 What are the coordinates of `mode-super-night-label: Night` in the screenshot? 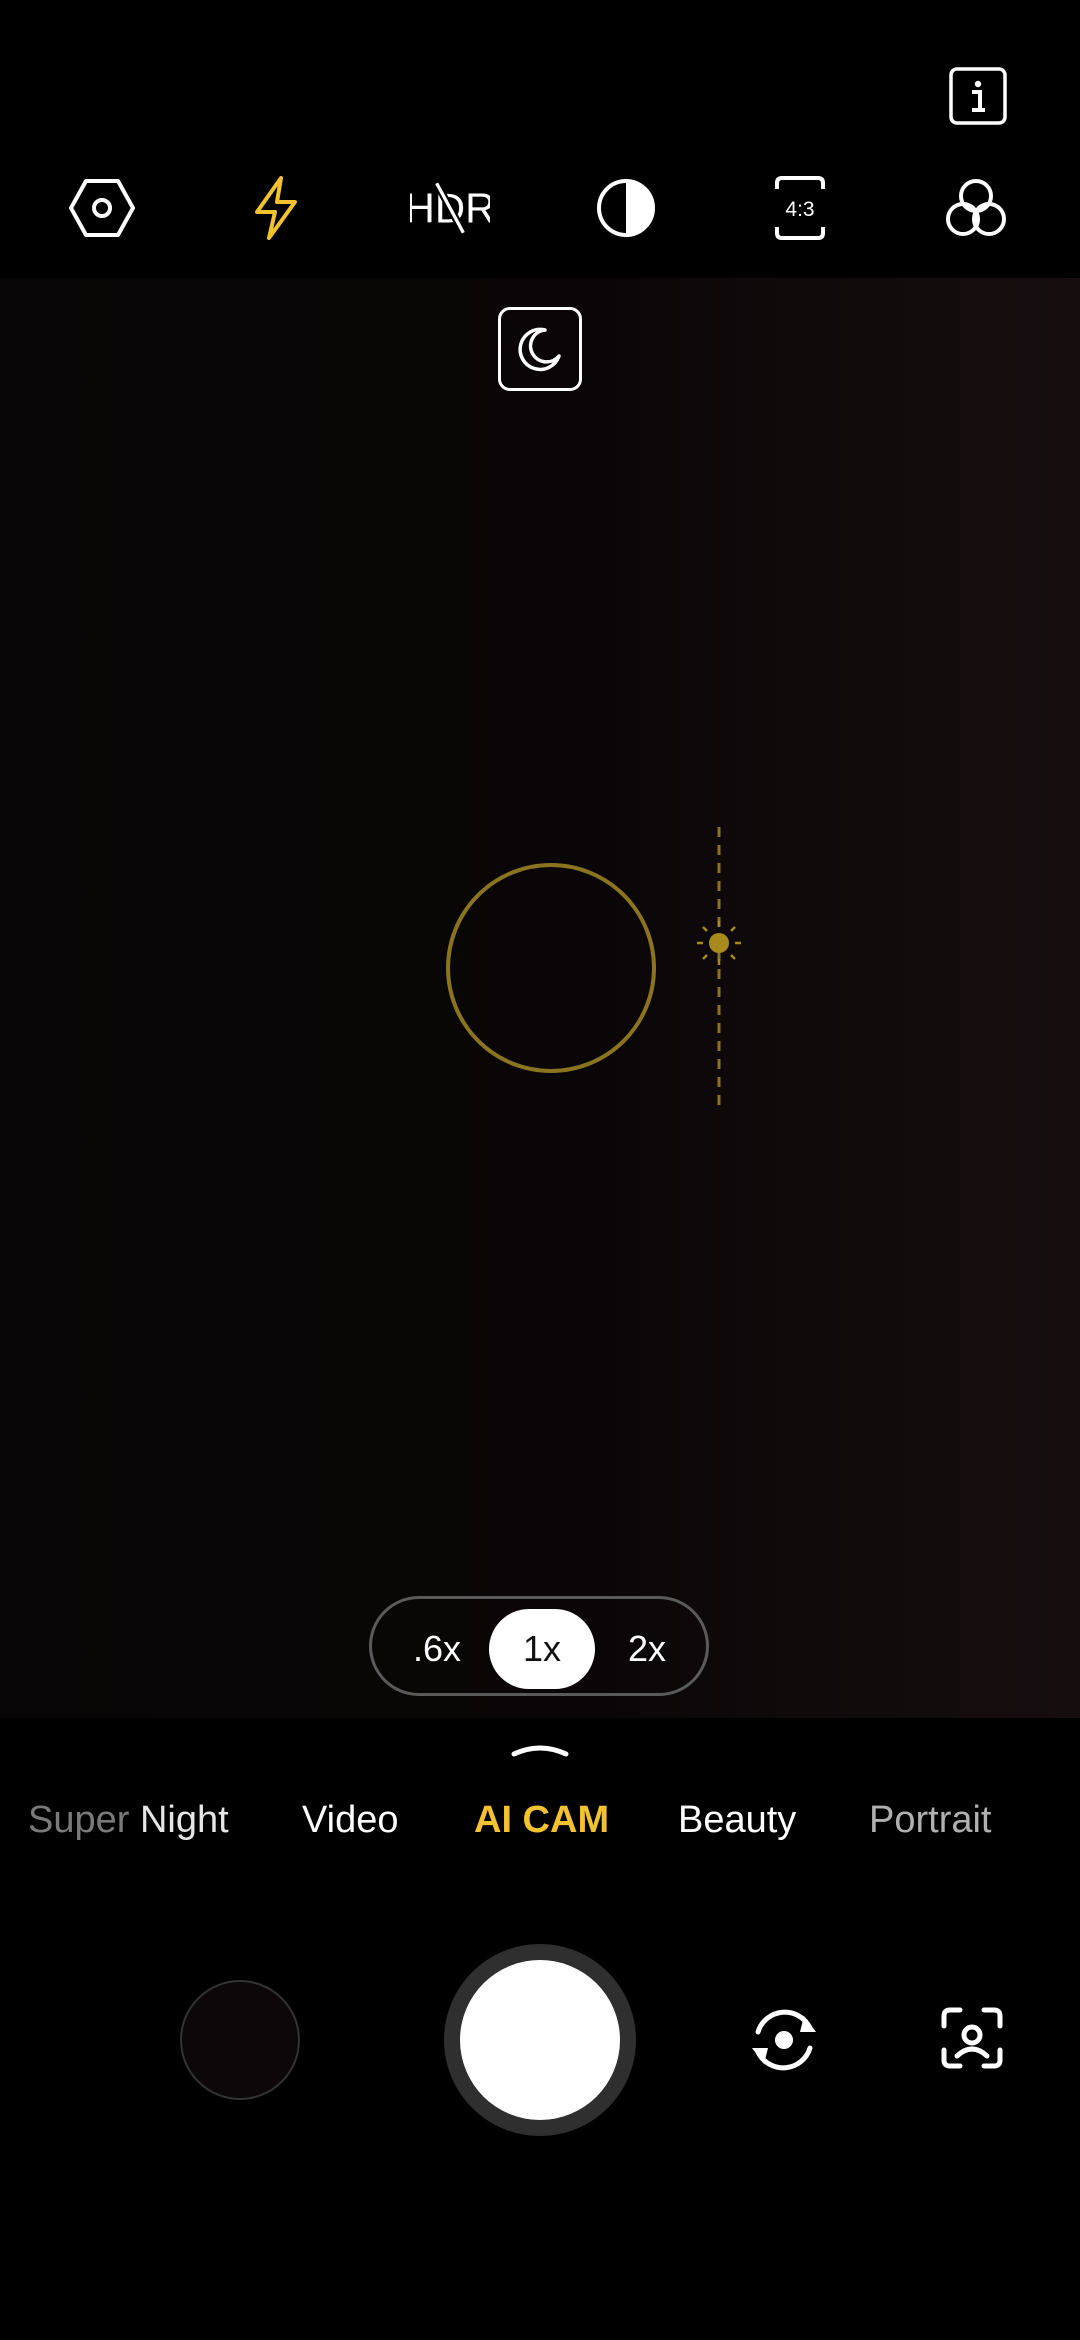 It's located at (179, 1819).